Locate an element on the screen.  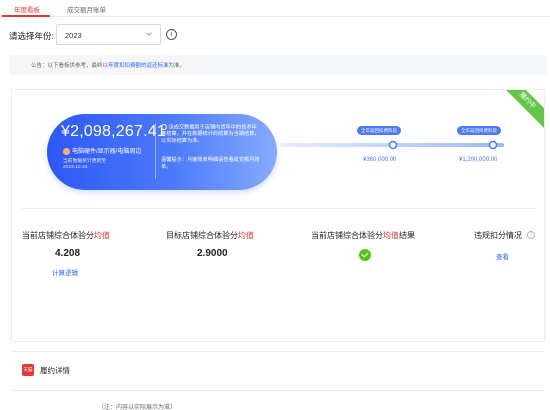
chevron-down-icon is located at coordinates (149, 34).